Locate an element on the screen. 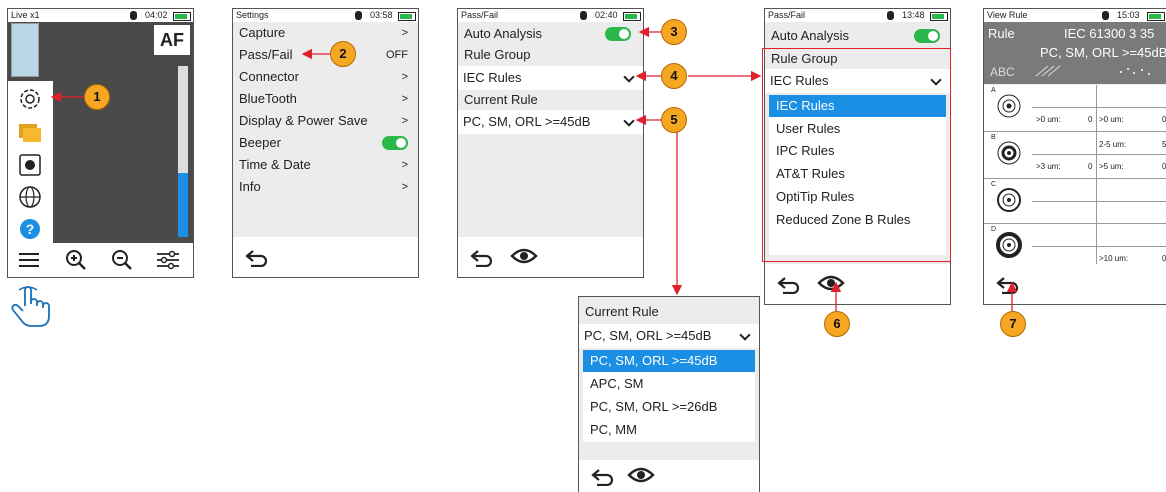  callout-3: 3 is located at coordinates (674, 32).